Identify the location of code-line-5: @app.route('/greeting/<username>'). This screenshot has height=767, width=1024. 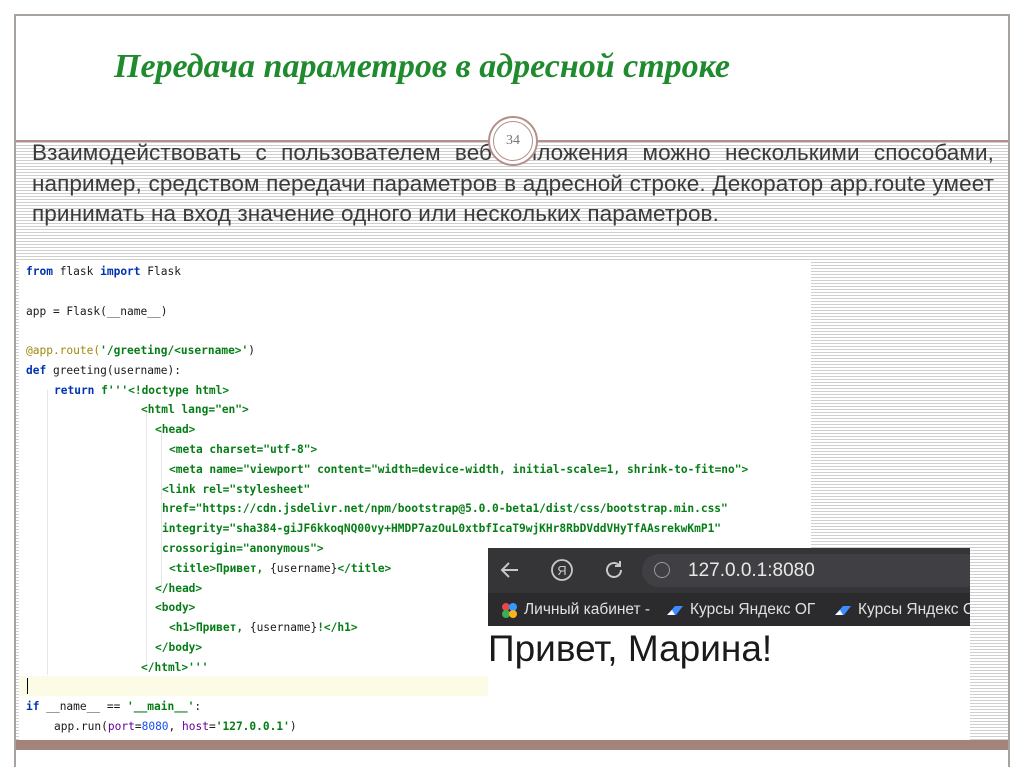
(141, 350).